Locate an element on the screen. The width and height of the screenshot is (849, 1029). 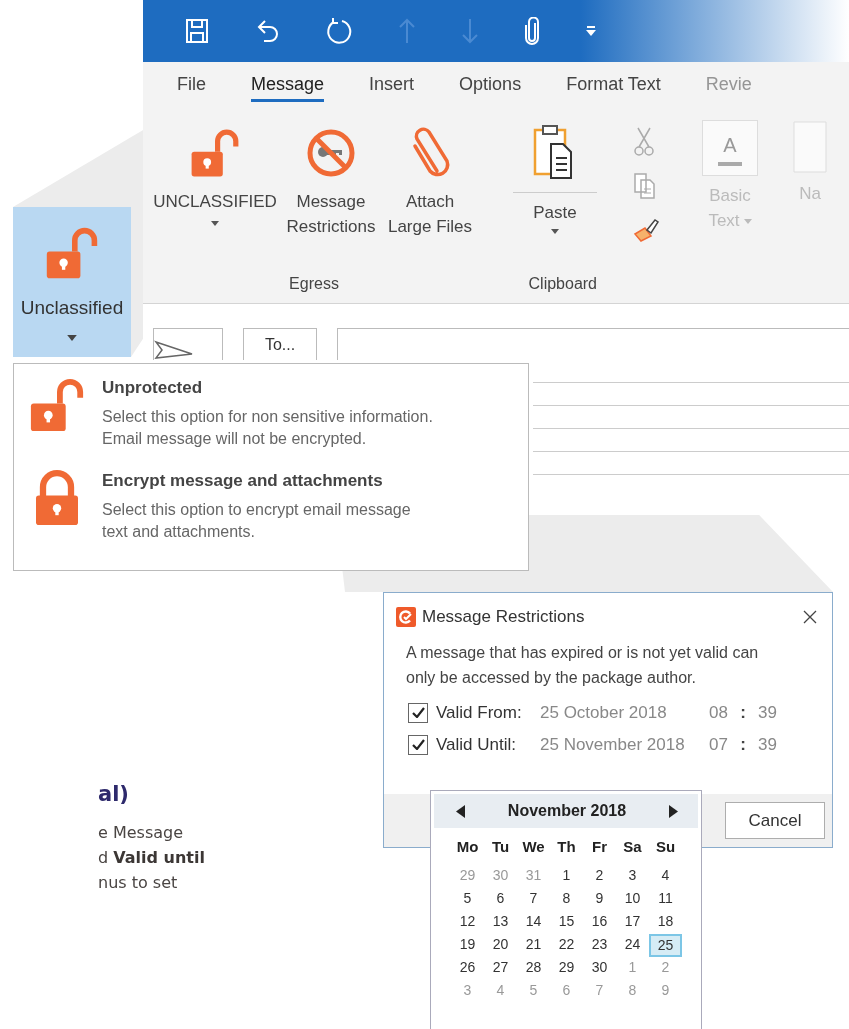
date-field: 25 October 2018 is located at coordinates (620, 712).